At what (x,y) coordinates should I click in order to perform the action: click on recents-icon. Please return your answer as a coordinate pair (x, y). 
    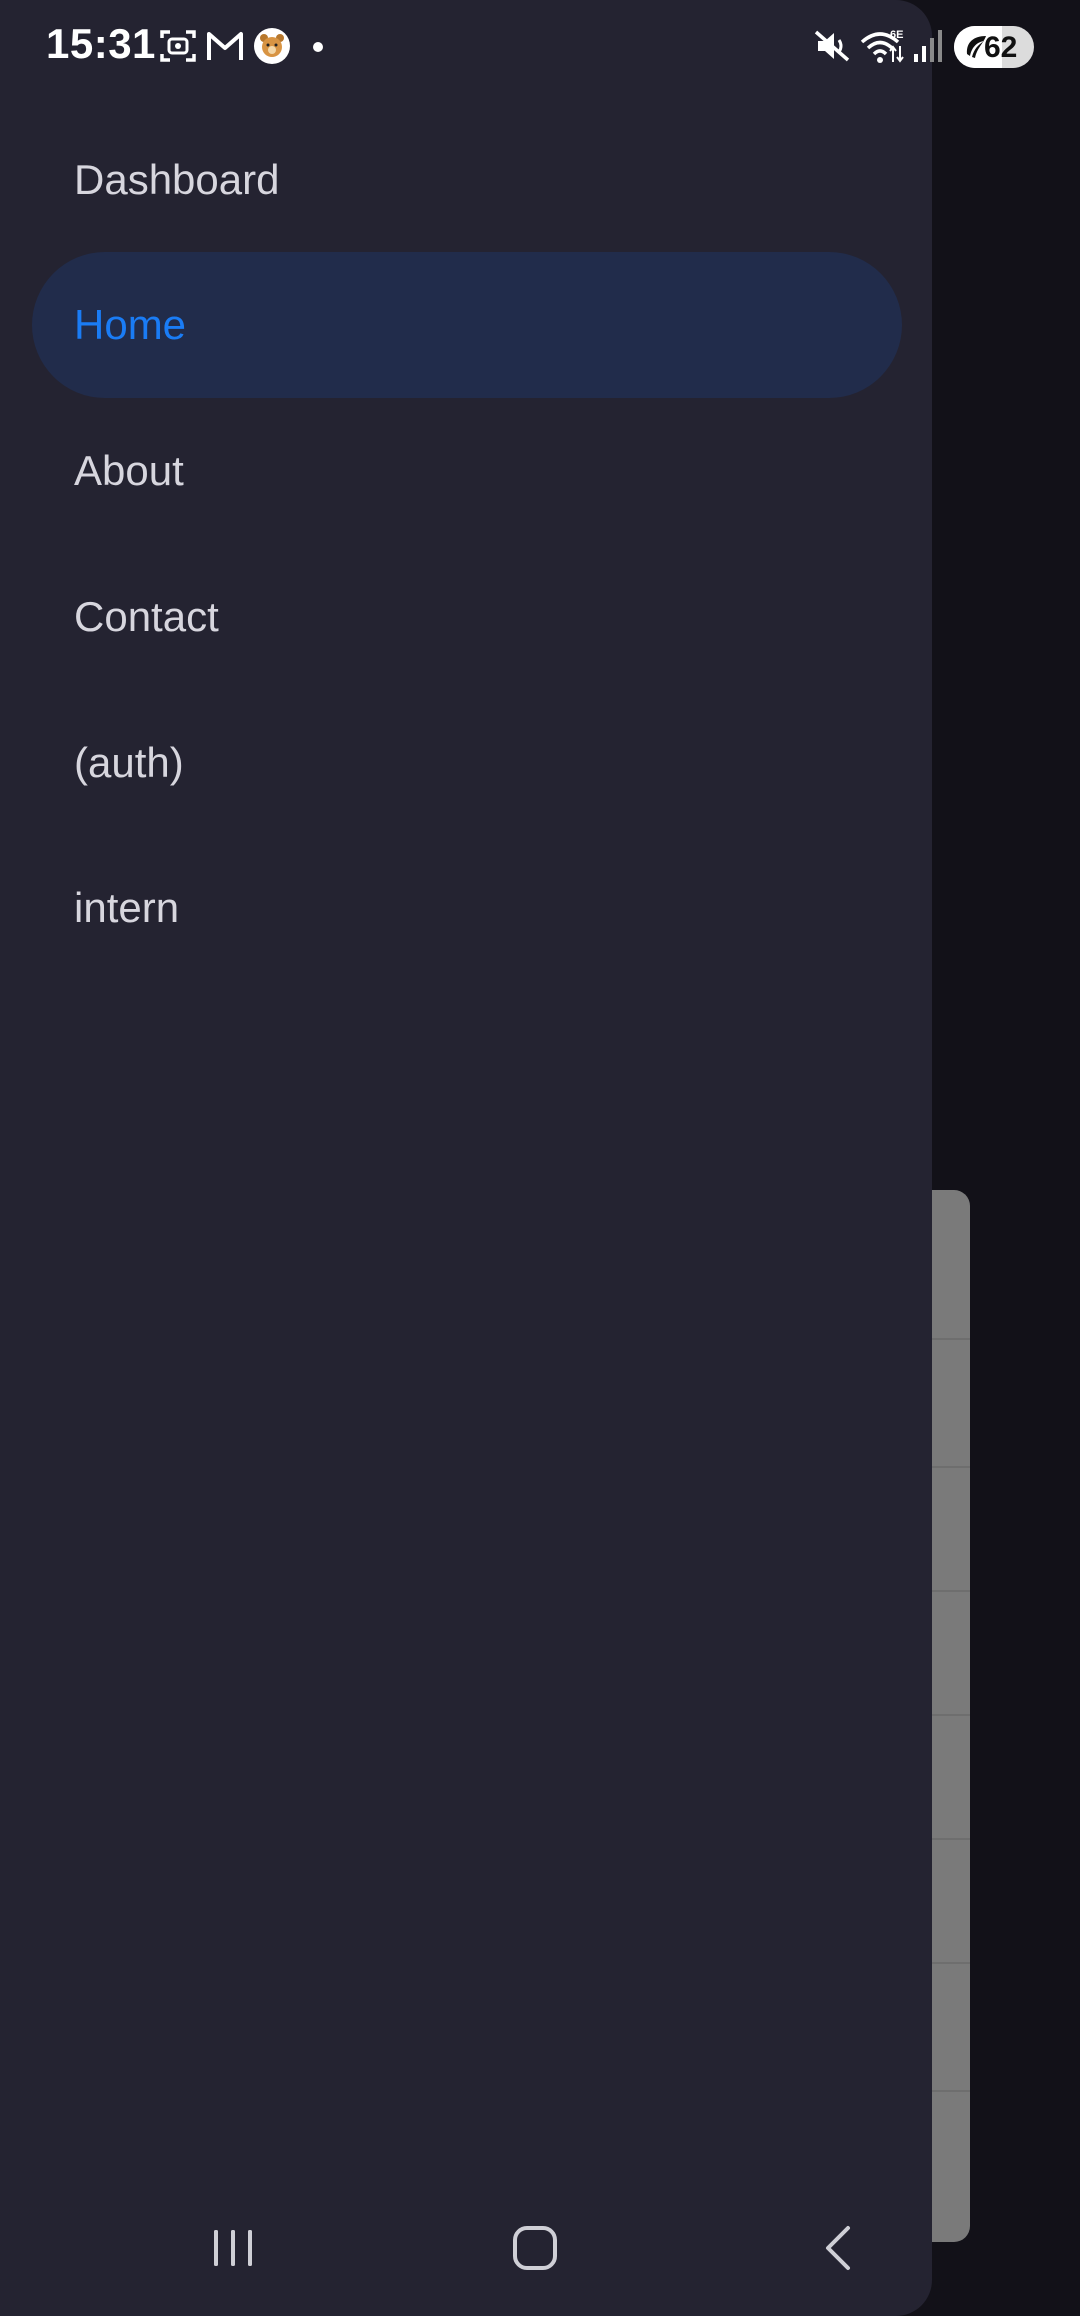
    Looking at the image, I should click on (233, 2248).